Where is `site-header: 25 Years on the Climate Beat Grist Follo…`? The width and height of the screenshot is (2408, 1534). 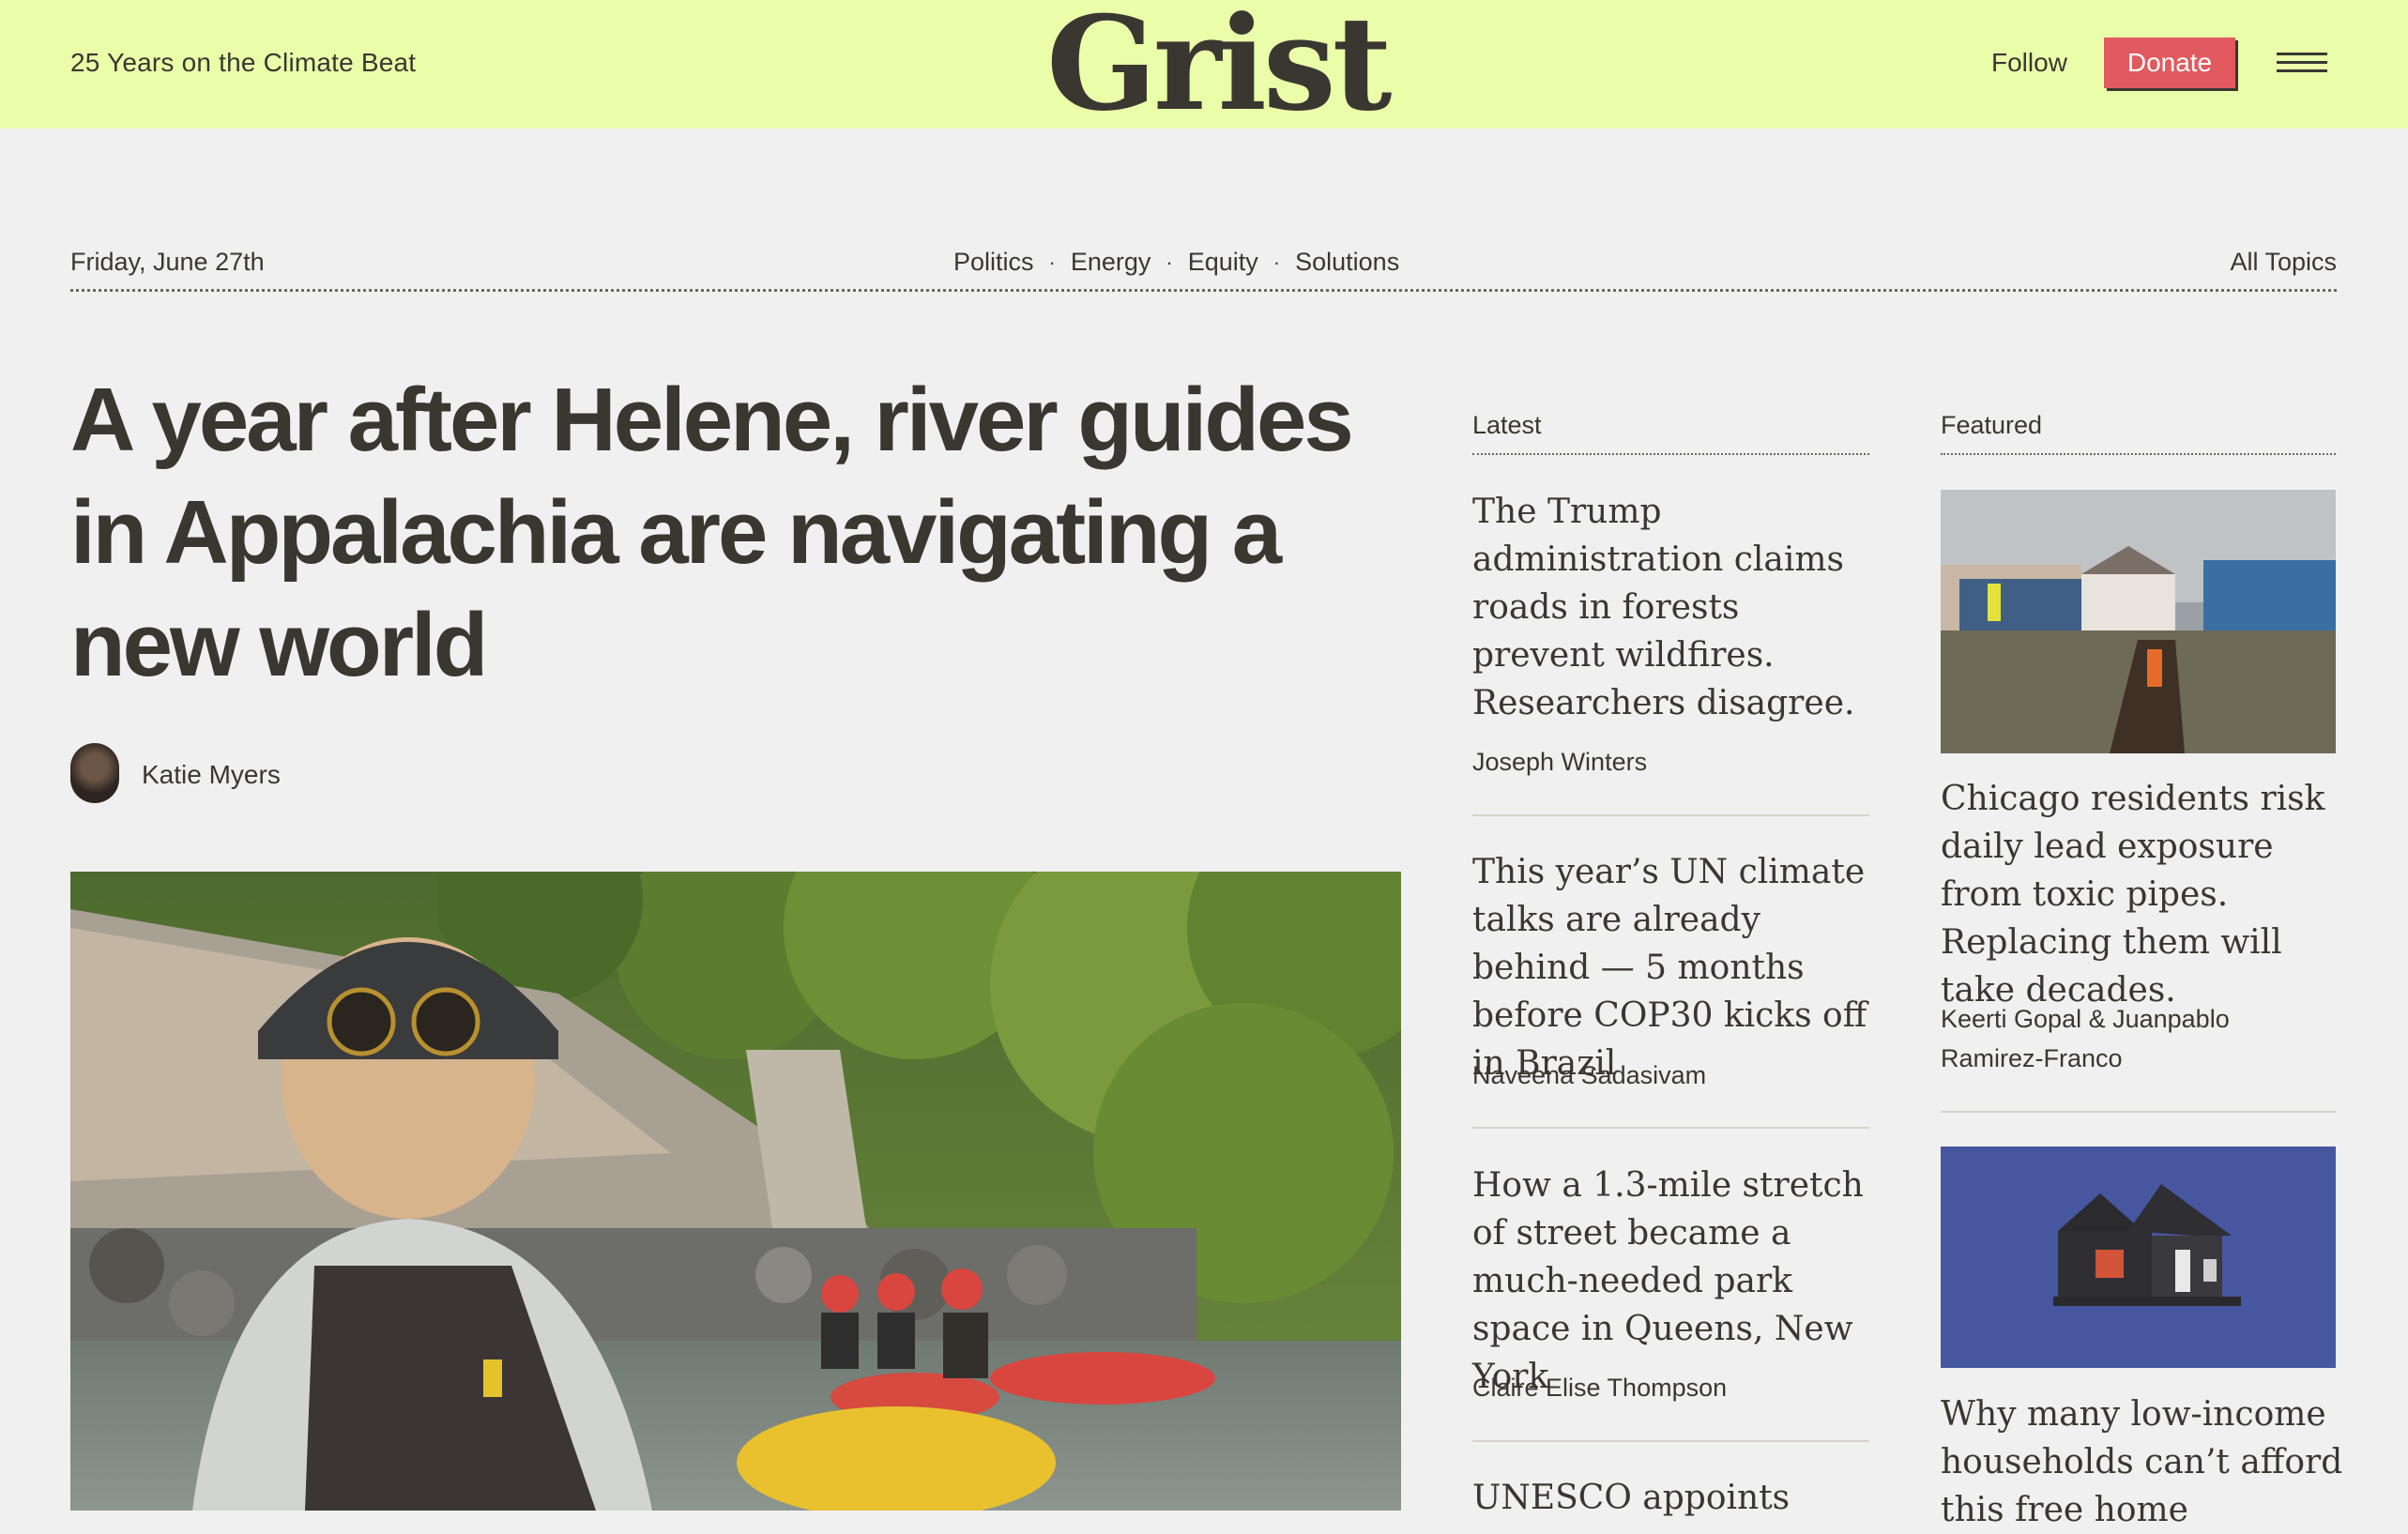 site-header: 25 Years on the Climate Beat Grist Follo… is located at coordinates (1204, 64).